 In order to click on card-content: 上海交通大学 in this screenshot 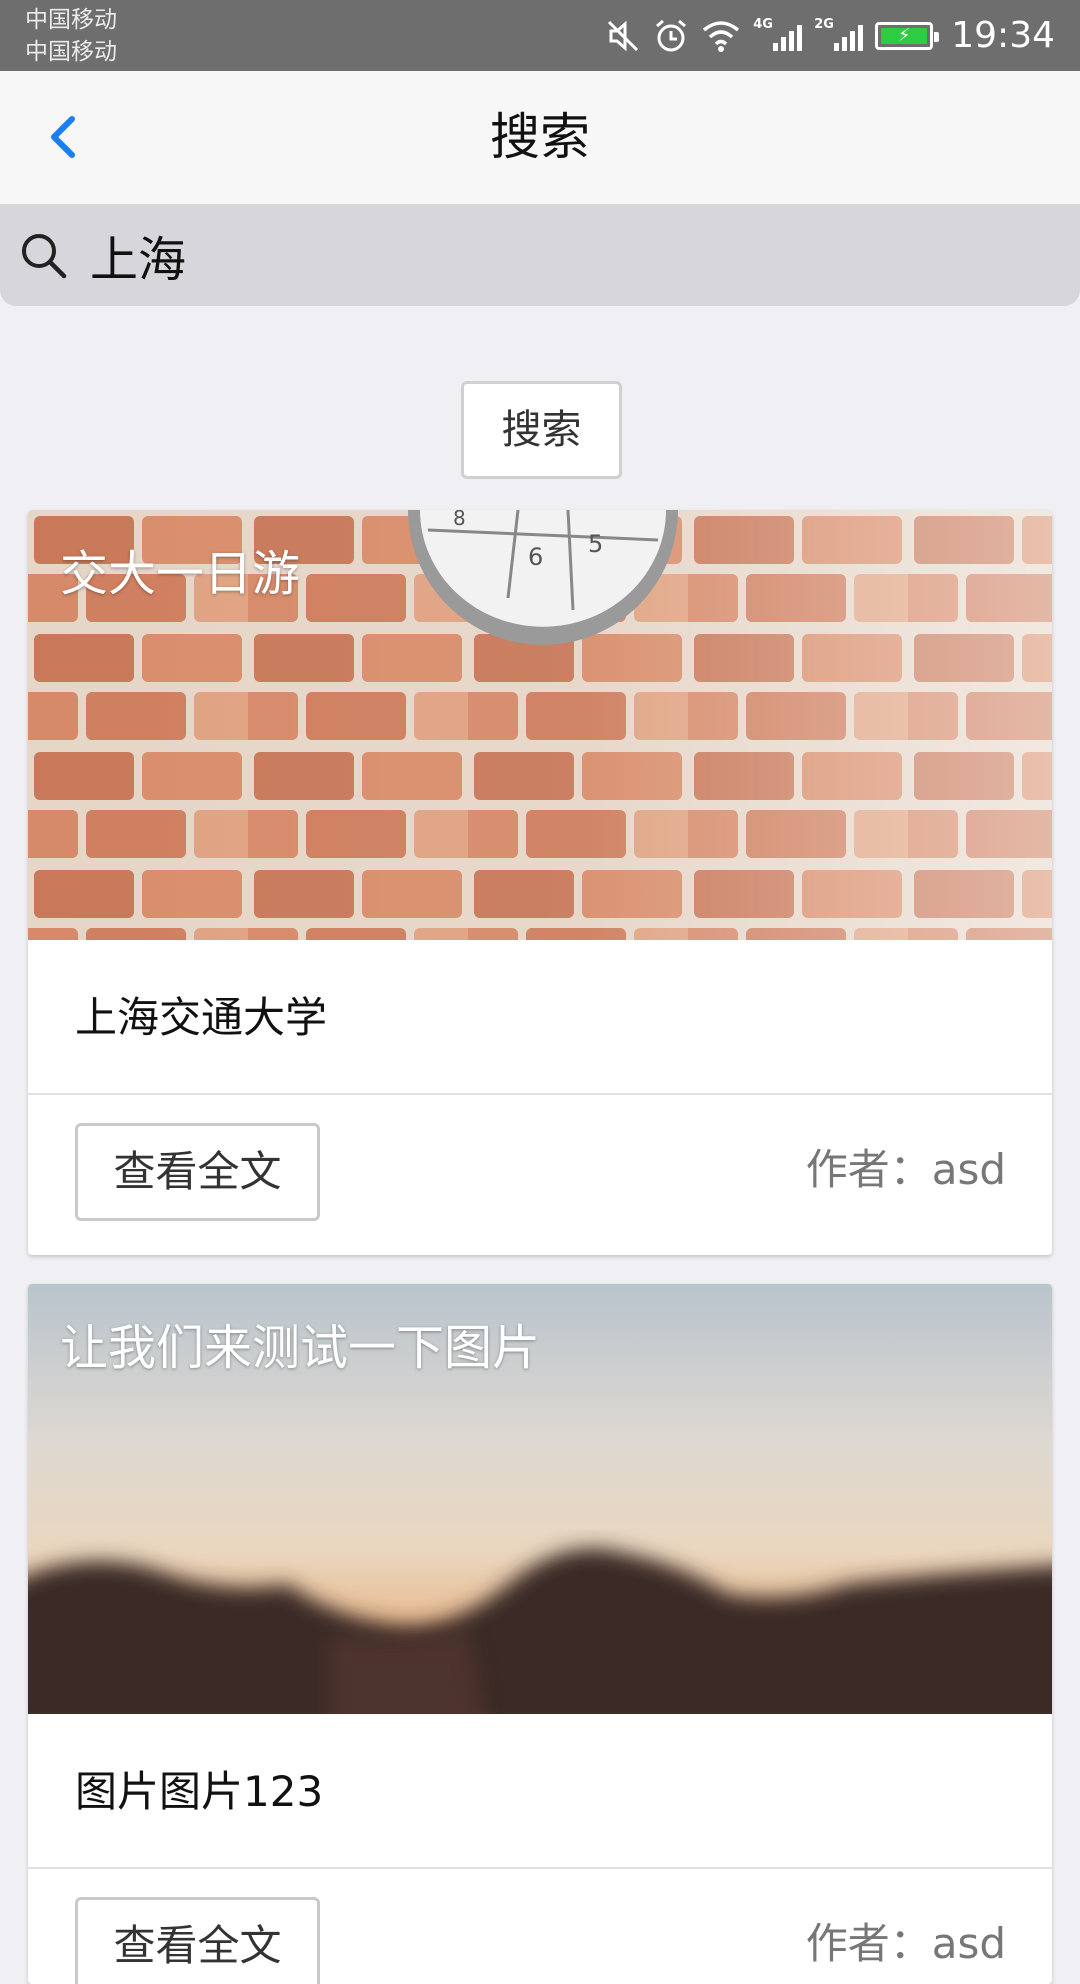, I will do `click(540, 1017)`.